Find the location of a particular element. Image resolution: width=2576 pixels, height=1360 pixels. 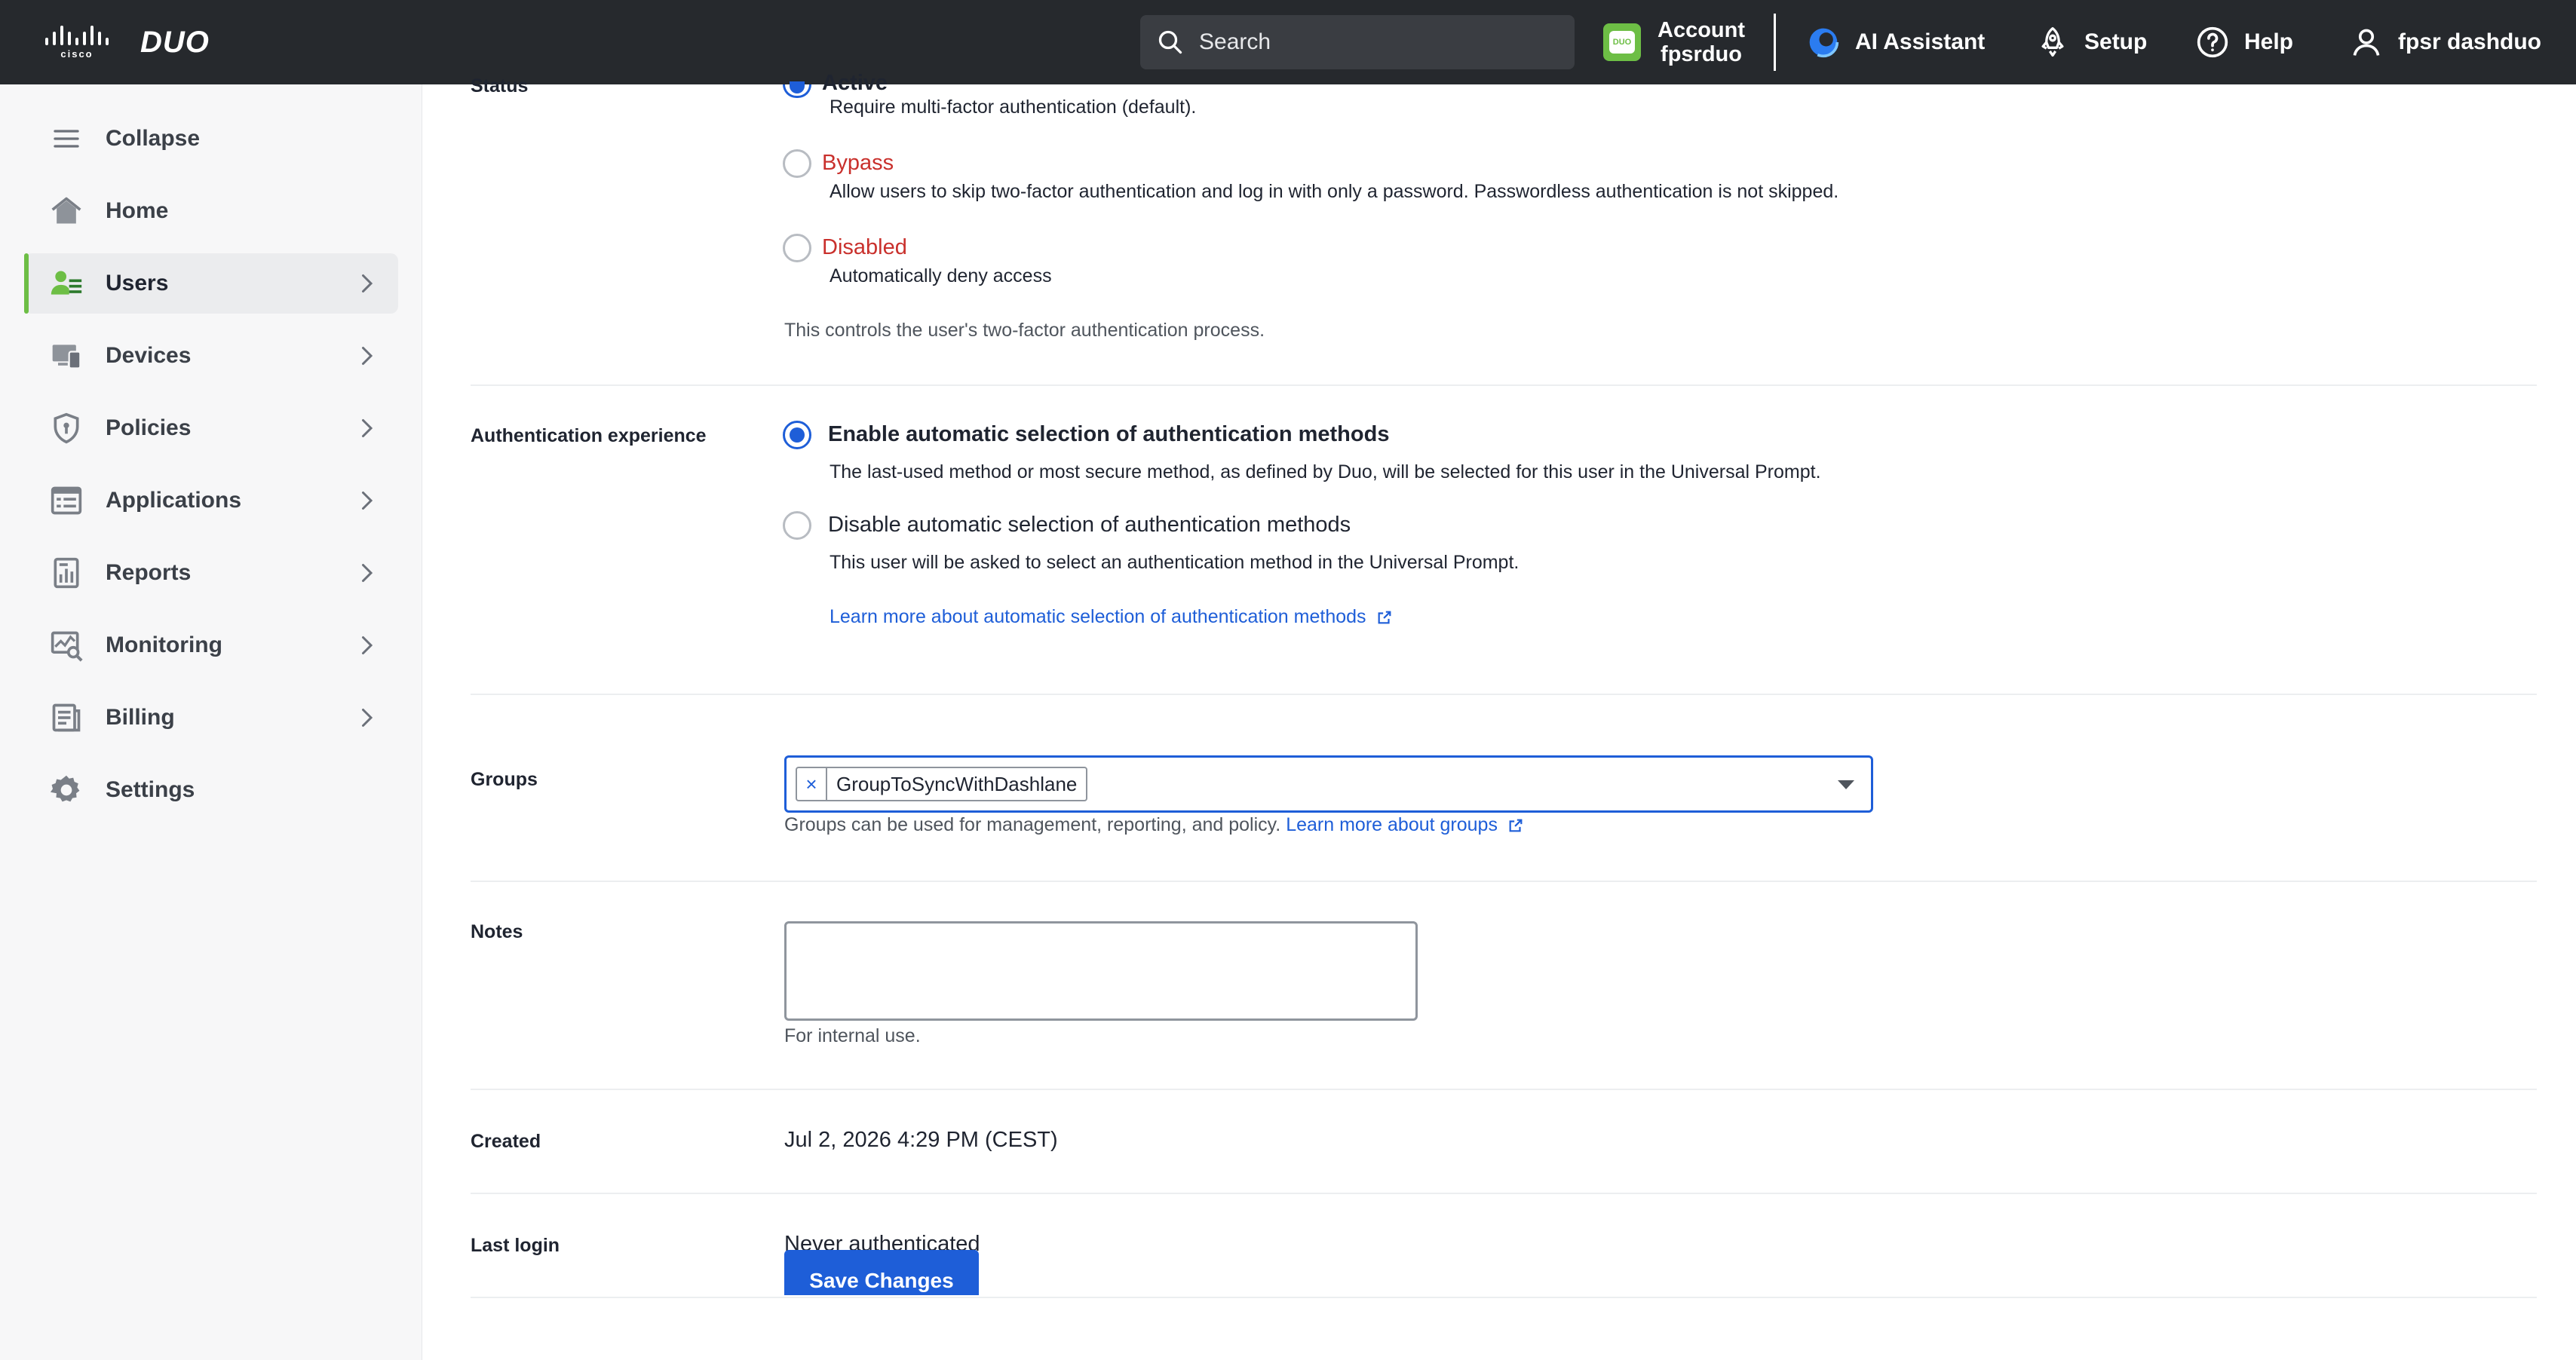

sidebar-item-applications: Applications is located at coordinates (211, 500).